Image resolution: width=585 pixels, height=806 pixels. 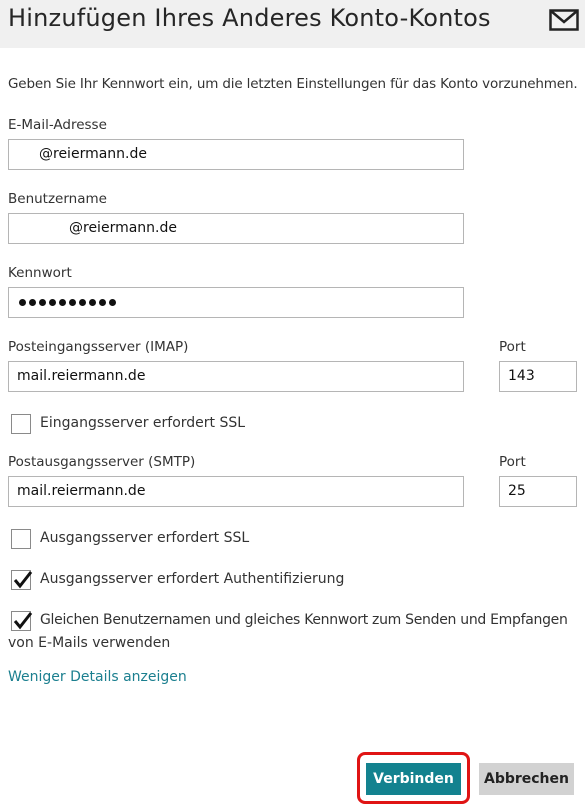 What do you see at coordinates (143, 423) in the screenshot?
I see `incoming-ssl-label: Eingangsserver erfordert SSL` at bounding box center [143, 423].